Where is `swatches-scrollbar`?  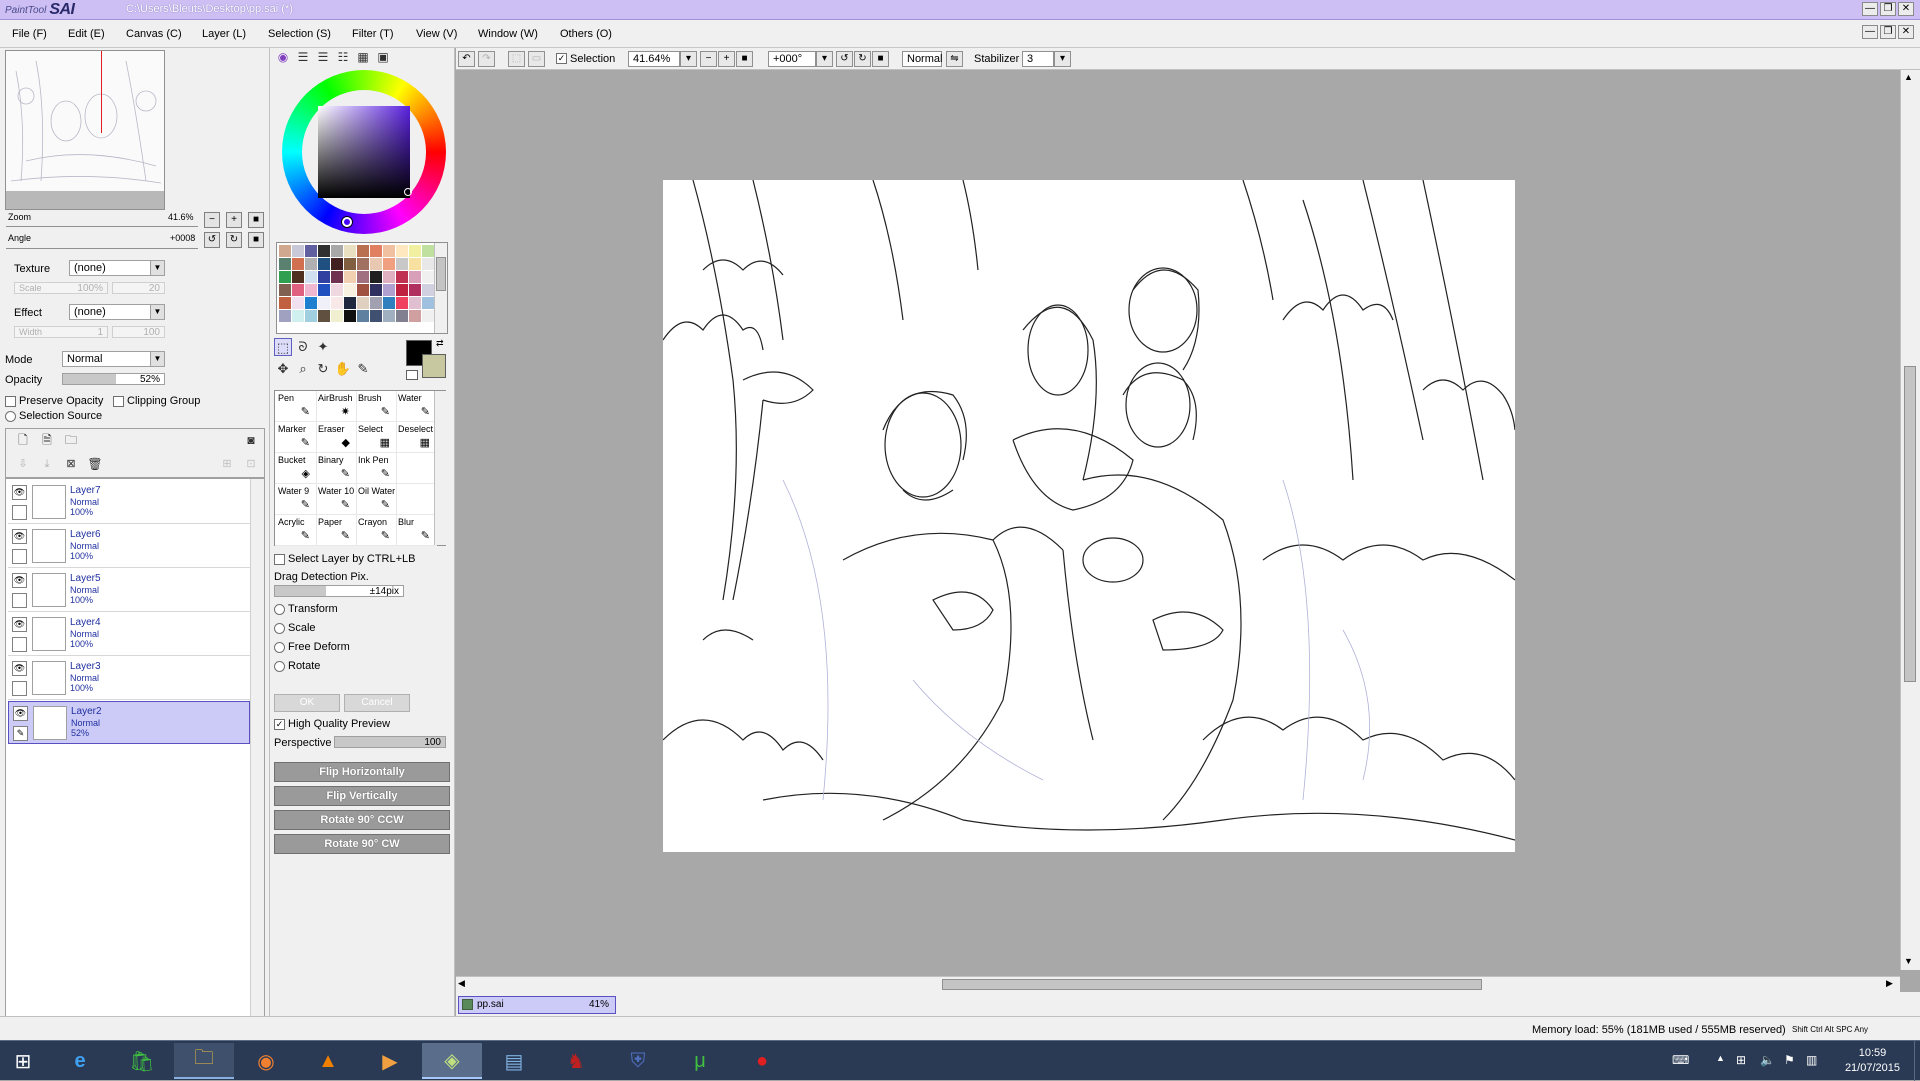 swatches-scrollbar is located at coordinates (440, 288).